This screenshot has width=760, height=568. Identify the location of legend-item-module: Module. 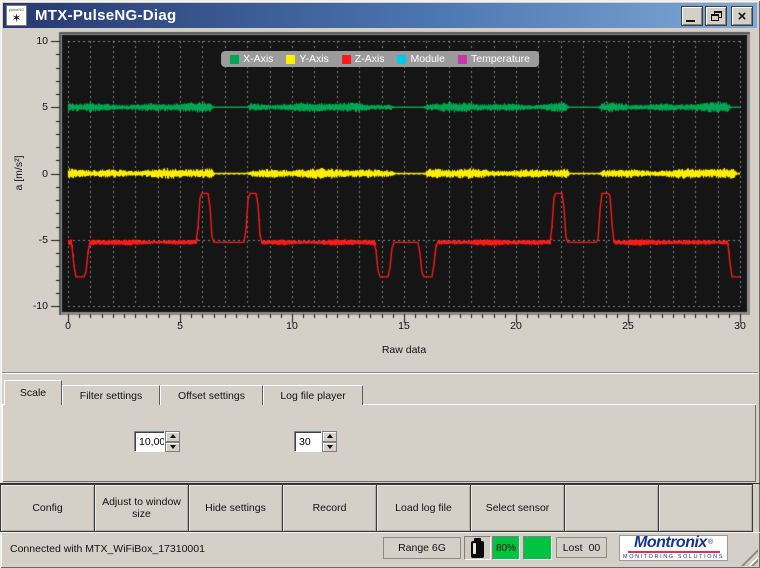
(421, 59).